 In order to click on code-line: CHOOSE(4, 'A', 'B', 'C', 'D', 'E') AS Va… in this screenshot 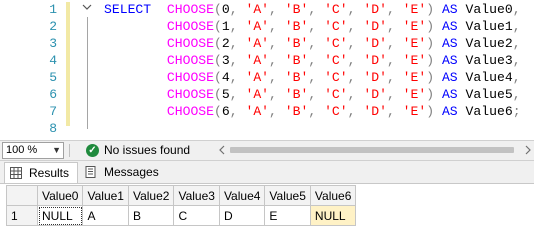, I will do `click(312, 77)`.